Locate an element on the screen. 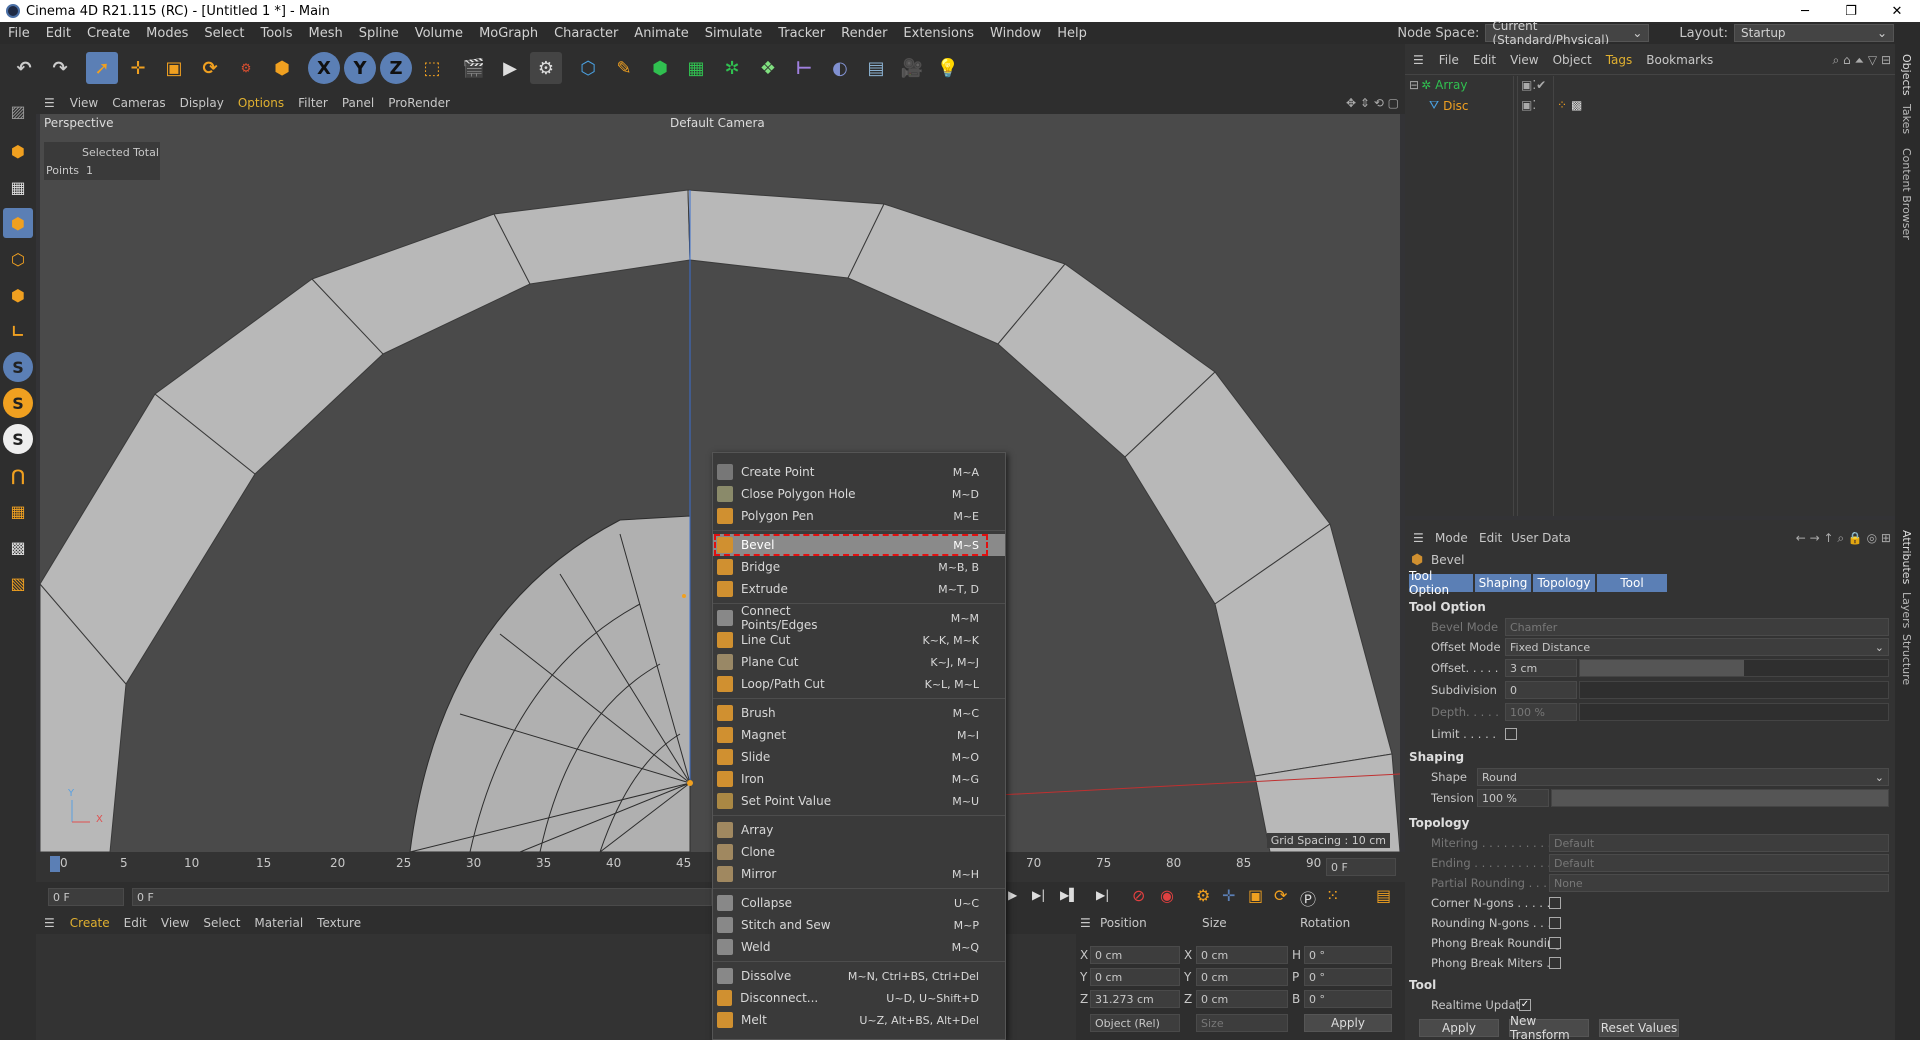 The image size is (1920, 1040). phong-tag-icon: ⁘ is located at coordinates (1562, 105).